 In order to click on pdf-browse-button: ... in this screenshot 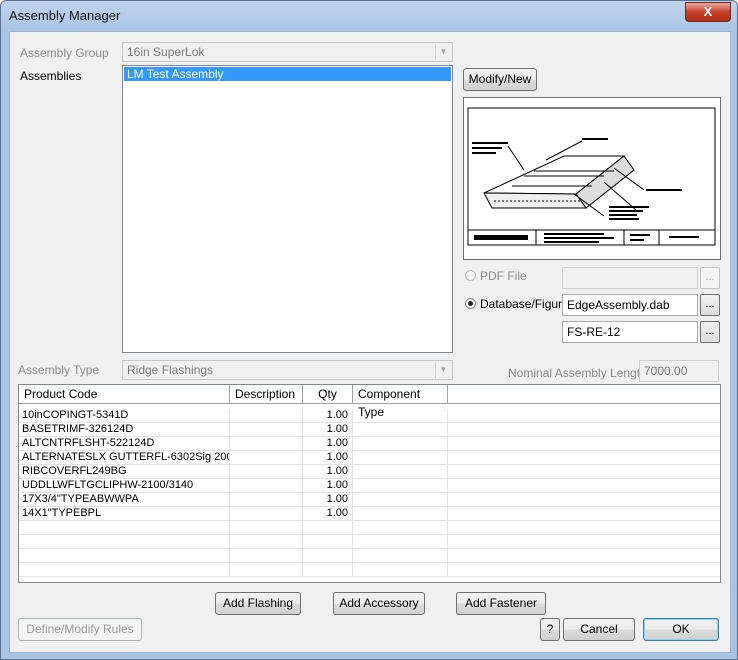, I will do `click(710, 278)`.